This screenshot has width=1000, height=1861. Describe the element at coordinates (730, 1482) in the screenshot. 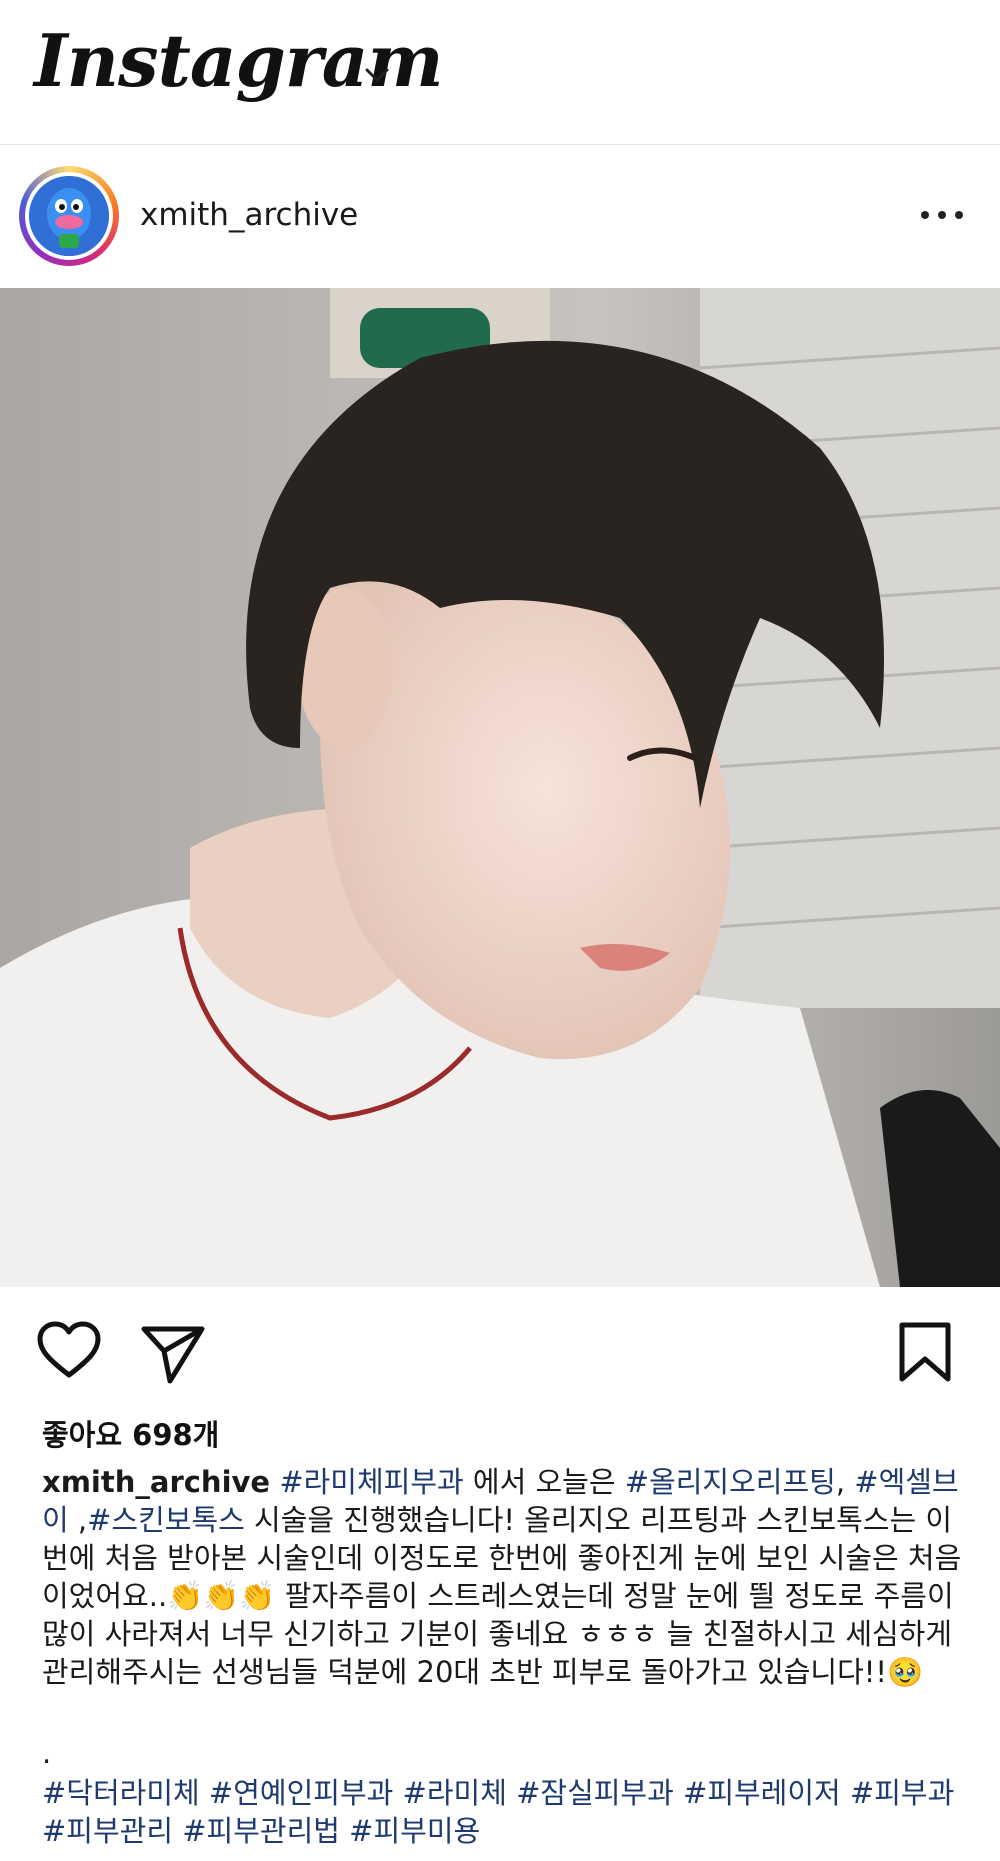

I see `hashtag-link: #올리지오리프팅` at that location.